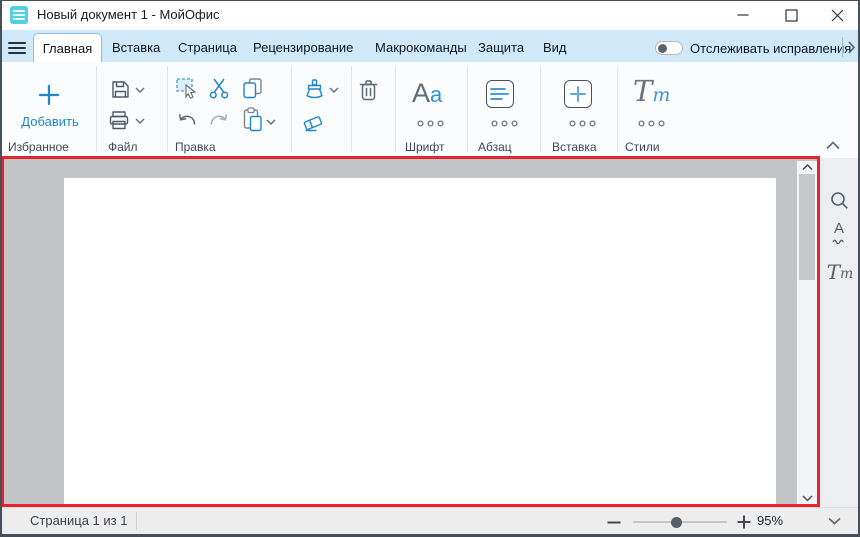  What do you see at coordinates (187, 88) in the screenshot?
I see `select-all-button` at bounding box center [187, 88].